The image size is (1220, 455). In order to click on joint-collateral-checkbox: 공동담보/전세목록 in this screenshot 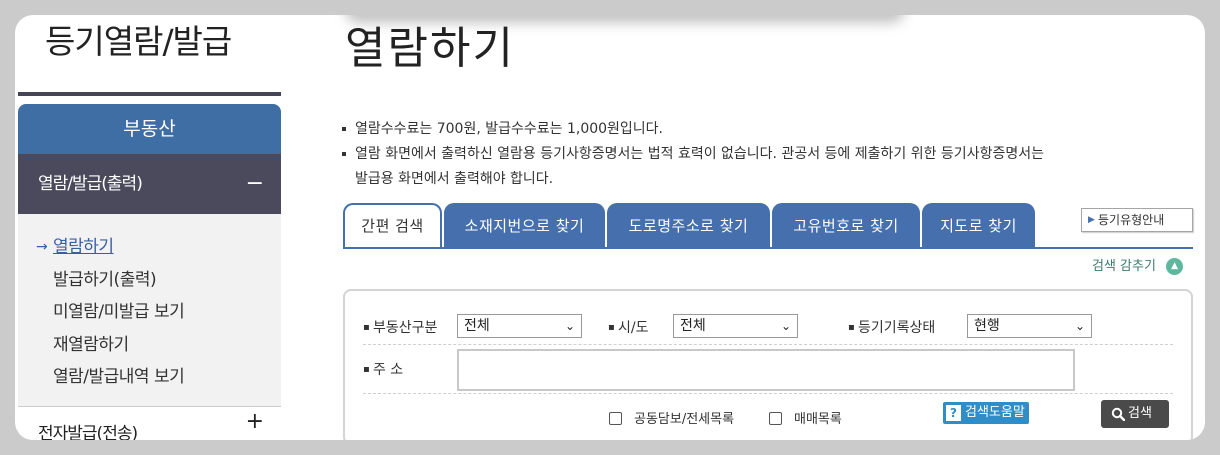, I will do `click(671, 417)`.